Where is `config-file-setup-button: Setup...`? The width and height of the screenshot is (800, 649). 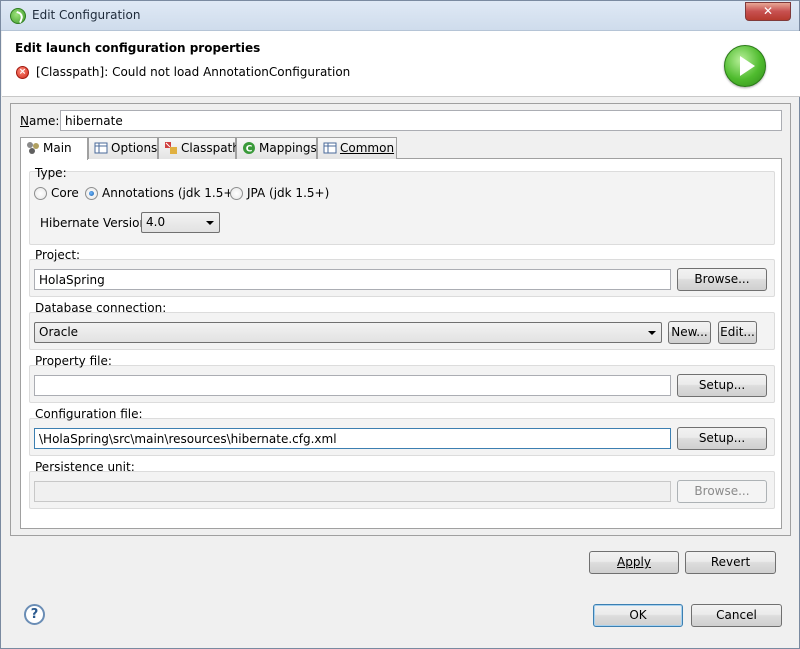 config-file-setup-button: Setup... is located at coordinates (722, 438).